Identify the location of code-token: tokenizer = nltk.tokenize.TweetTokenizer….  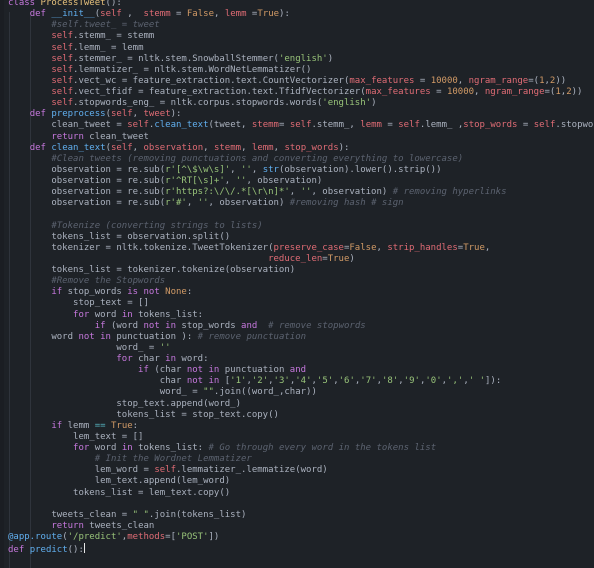
(141, 247).